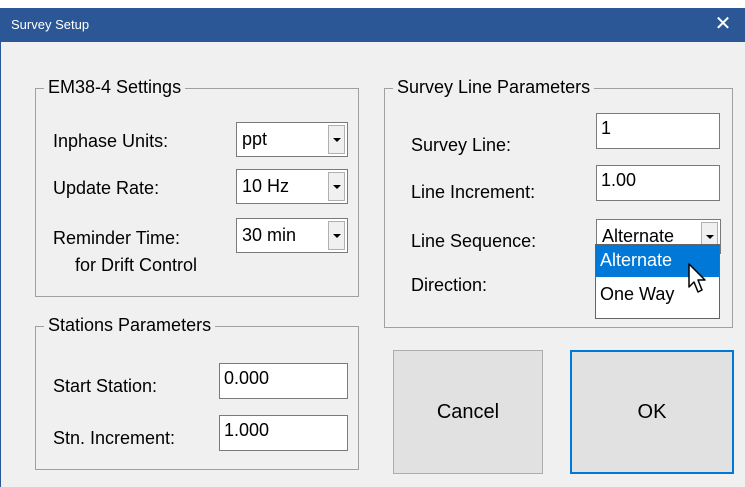 This screenshot has width=745, height=487. Describe the element at coordinates (697, 278) in the screenshot. I see `mouse-cursor-icon` at that location.